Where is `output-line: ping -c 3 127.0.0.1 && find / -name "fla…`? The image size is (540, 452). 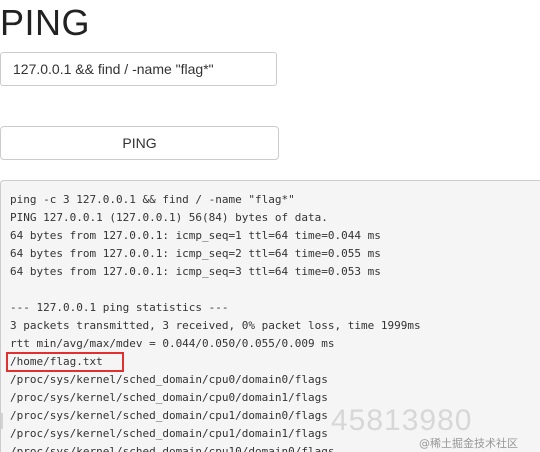 output-line: ping -c 3 127.0.0.1 && find / -name "fla… is located at coordinates (152, 199).